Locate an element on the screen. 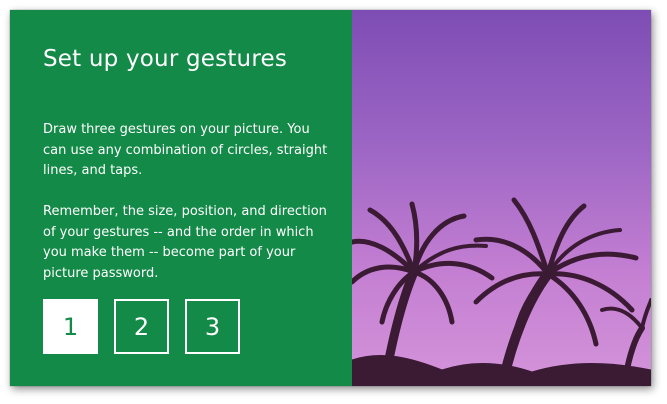  gesture-box-1: 1 is located at coordinates (70, 326).